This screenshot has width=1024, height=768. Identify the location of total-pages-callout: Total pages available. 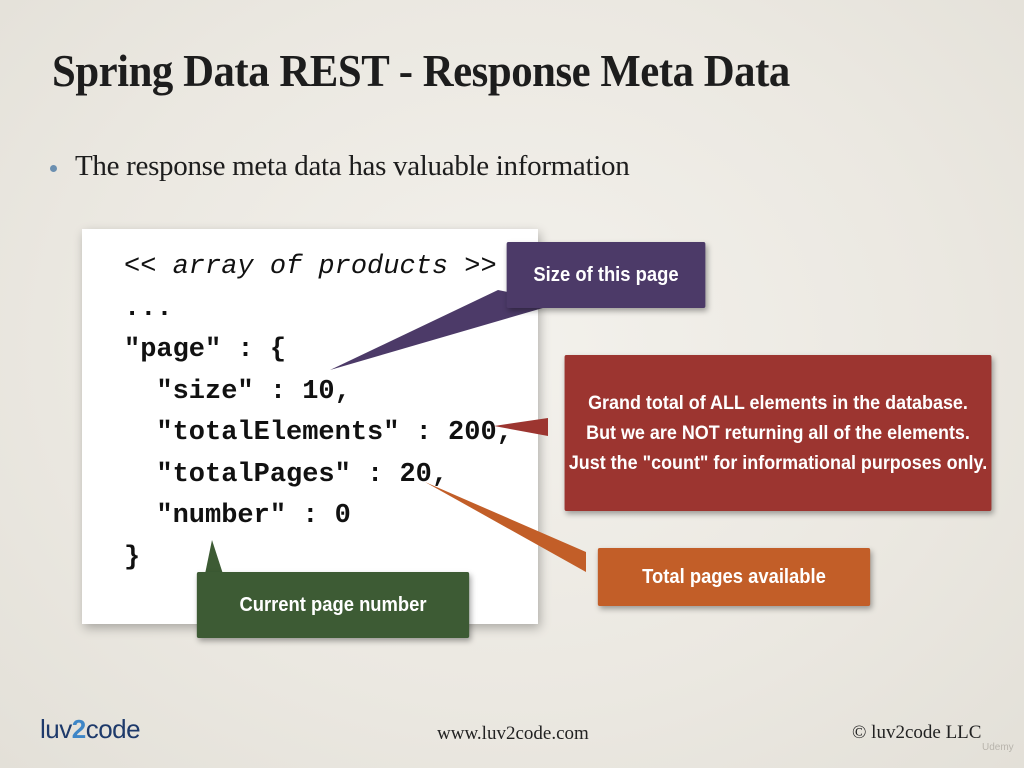
(734, 577).